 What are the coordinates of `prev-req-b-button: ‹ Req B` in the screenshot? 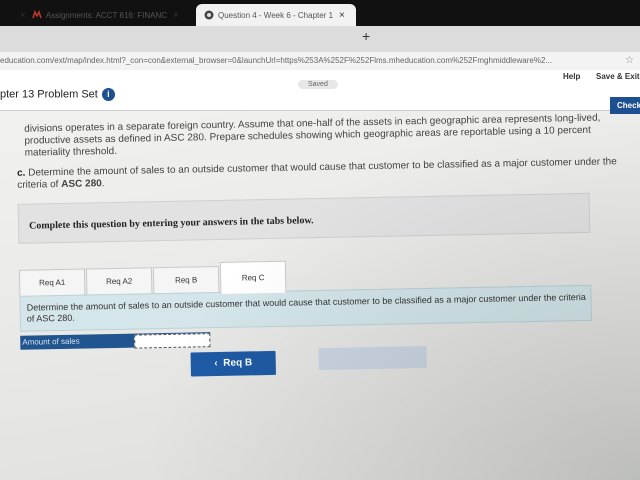 It's located at (233, 363).